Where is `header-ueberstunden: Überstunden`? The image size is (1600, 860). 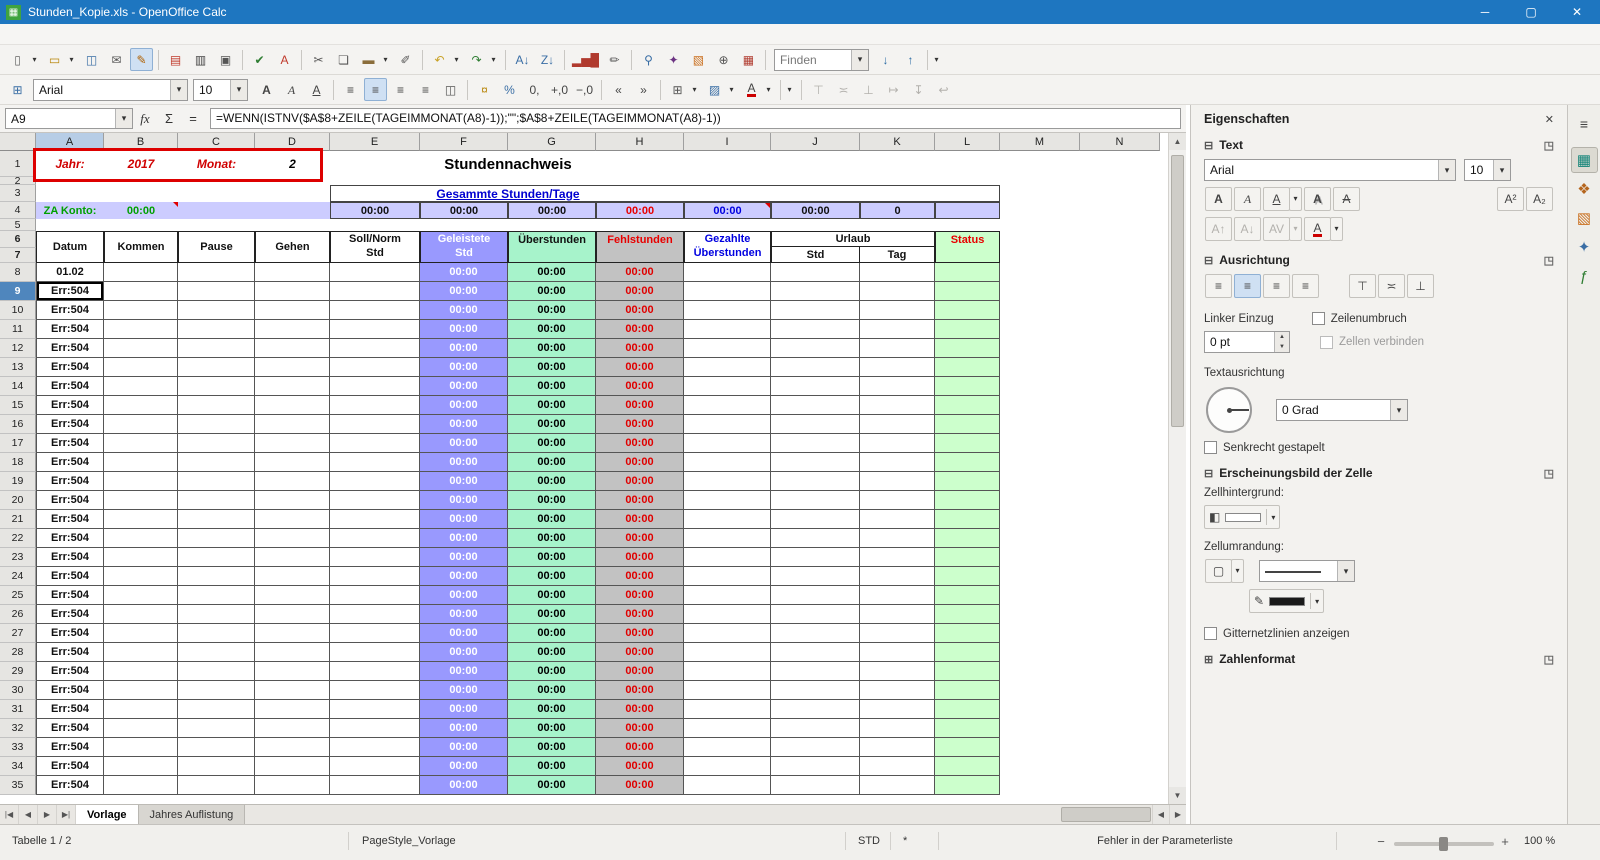 header-ueberstunden: Überstunden is located at coordinates (552, 247).